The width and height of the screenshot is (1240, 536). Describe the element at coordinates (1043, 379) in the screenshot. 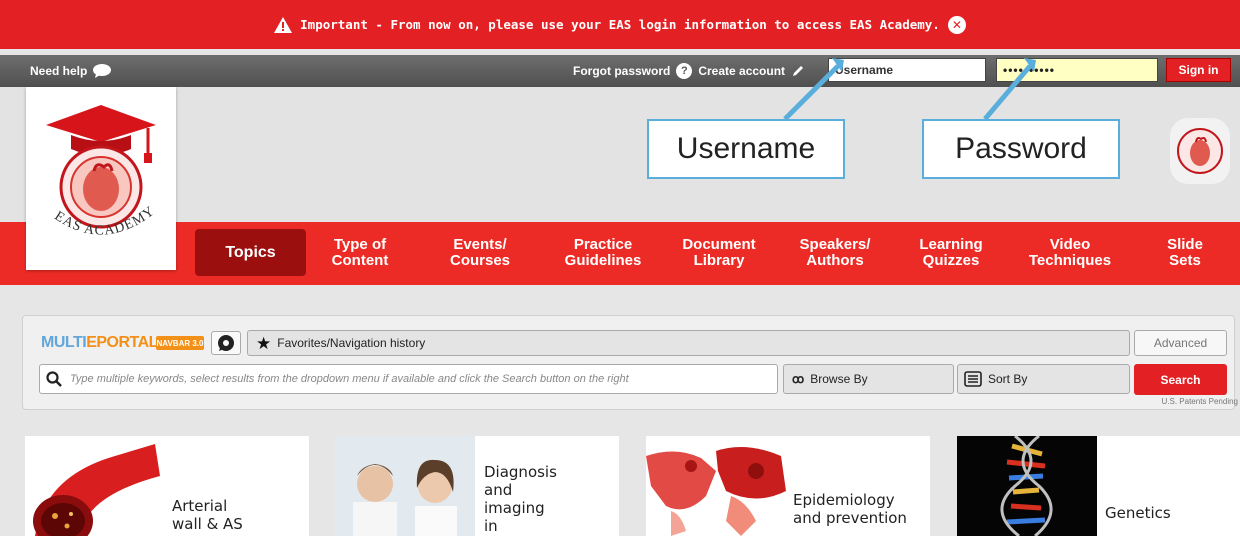

I see `sort-by-dropdown: Sort By` at that location.